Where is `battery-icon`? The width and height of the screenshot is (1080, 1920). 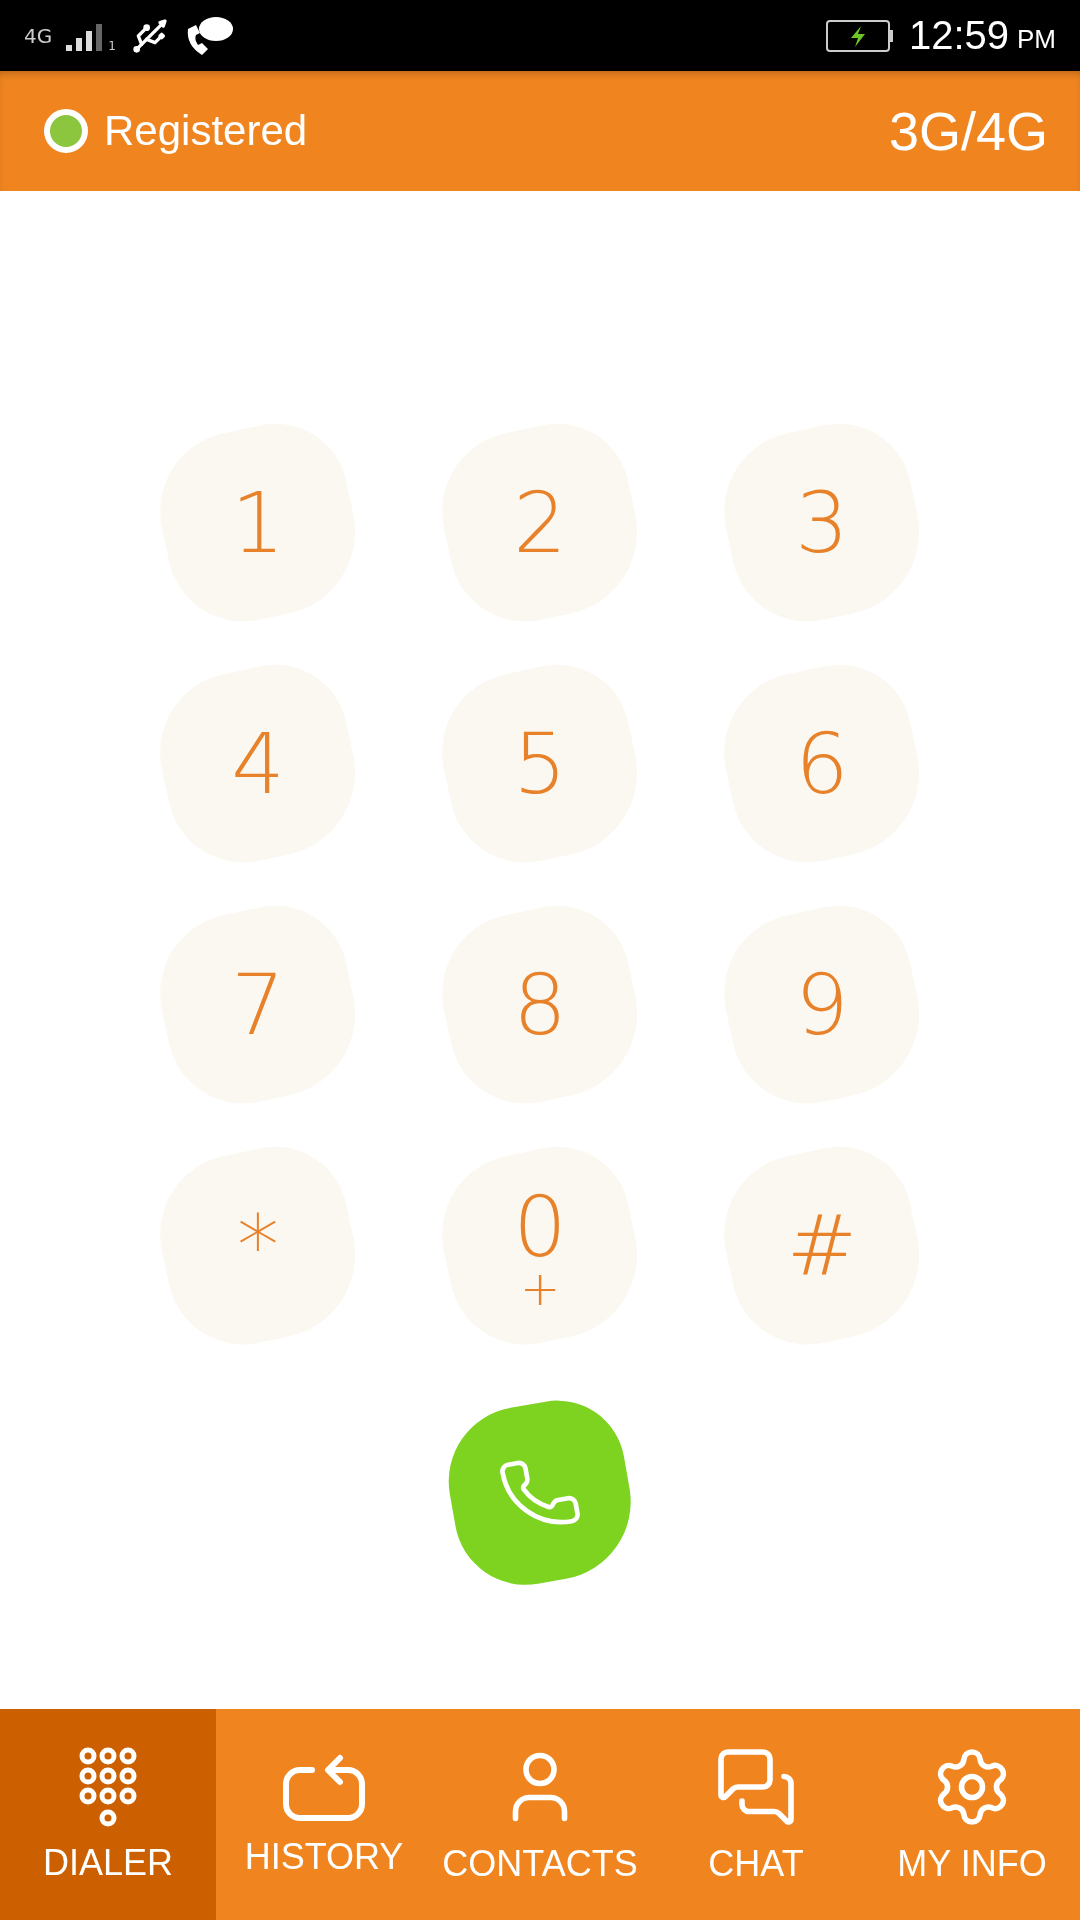 battery-icon is located at coordinates (859, 35).